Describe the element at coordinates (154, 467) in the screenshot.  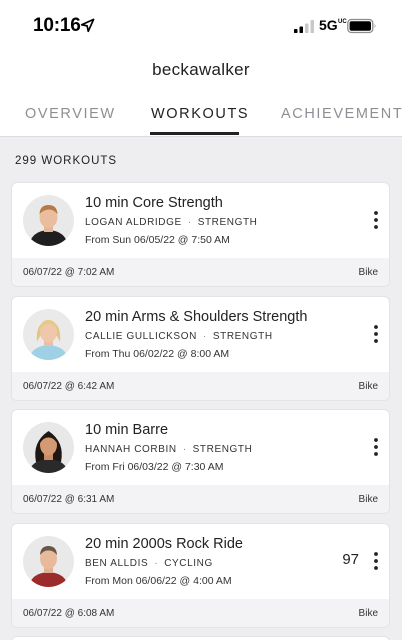
I see `workout-original-date: From Fri 06/03/22 @ 7:30 AM` at that location.